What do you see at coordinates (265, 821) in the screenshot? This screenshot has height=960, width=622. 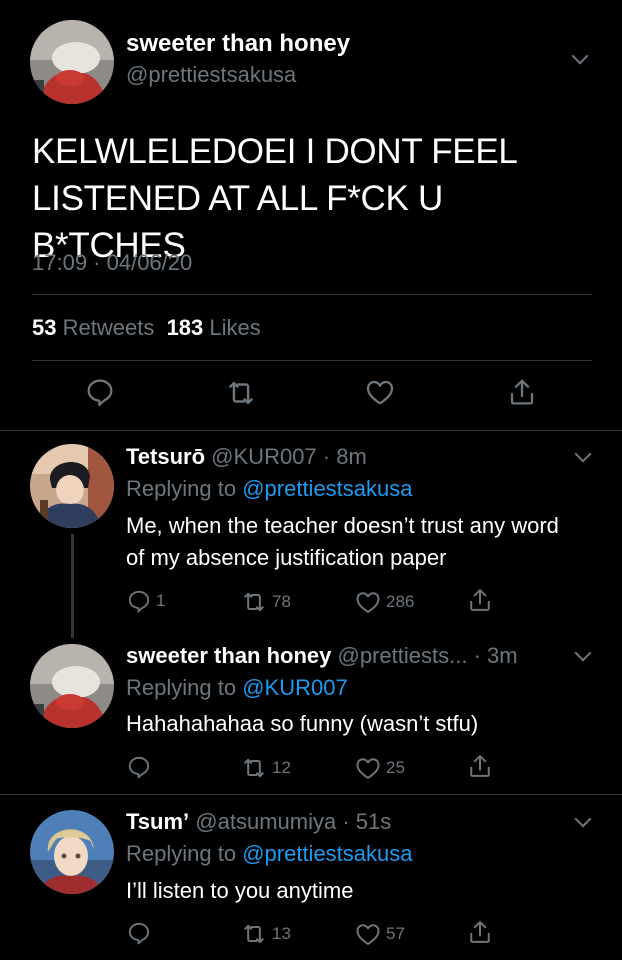 I see `user-handle: @atsumumiya` at bounding box center [265, 821].